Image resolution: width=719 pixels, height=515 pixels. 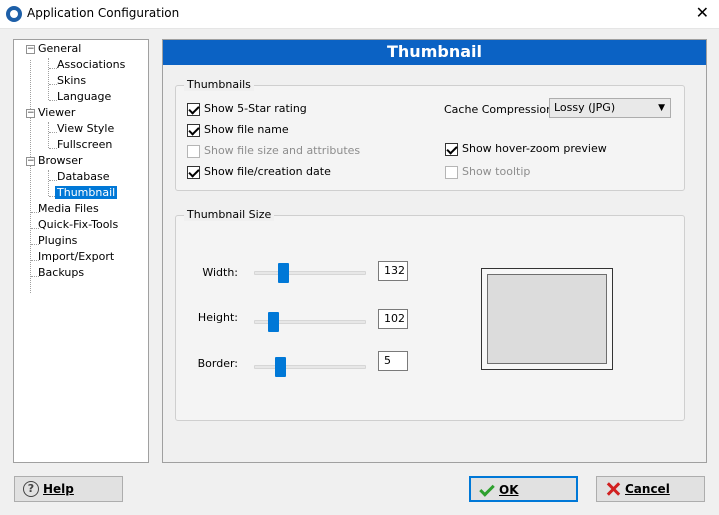 What do you see at coordinates (255, 108) in the screenshot?
I see `checkbox-label: Show 5-Star rating` at bounding box center [255, 108].